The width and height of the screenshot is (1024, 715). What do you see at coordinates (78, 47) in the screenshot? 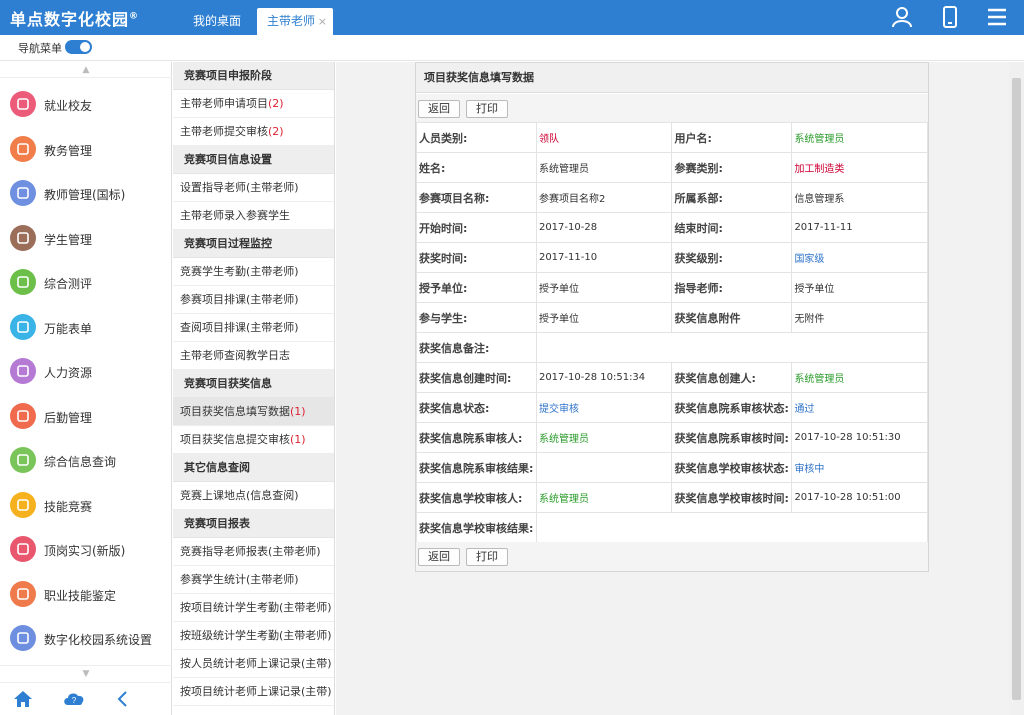
I see `nav-menu-toggle` at bounding box center [78, 47].